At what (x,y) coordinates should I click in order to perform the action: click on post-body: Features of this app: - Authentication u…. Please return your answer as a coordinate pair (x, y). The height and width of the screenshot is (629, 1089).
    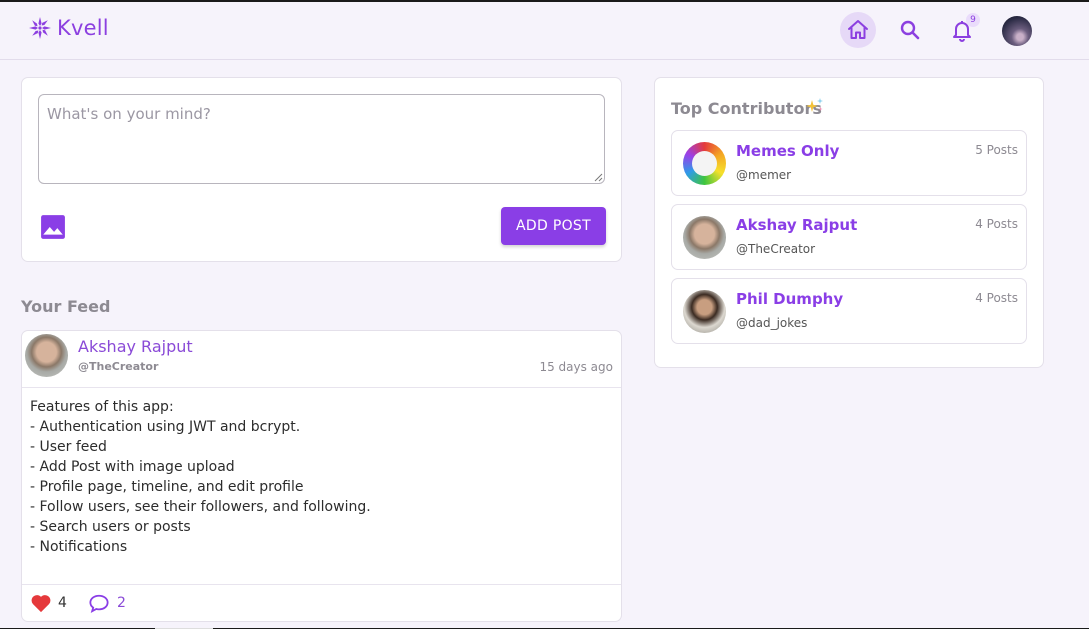
    Looking at the image, I should click on (200, 477).